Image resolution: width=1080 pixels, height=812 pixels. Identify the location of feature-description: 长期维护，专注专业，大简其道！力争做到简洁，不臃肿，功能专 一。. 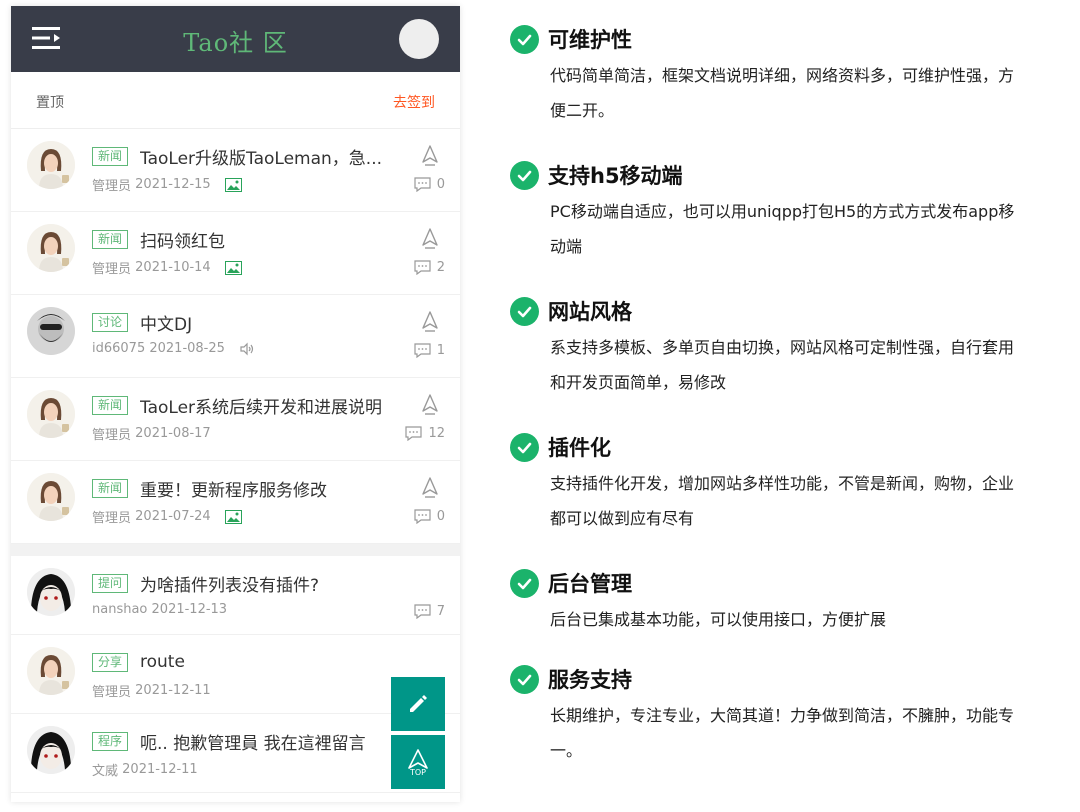
(813, 733).